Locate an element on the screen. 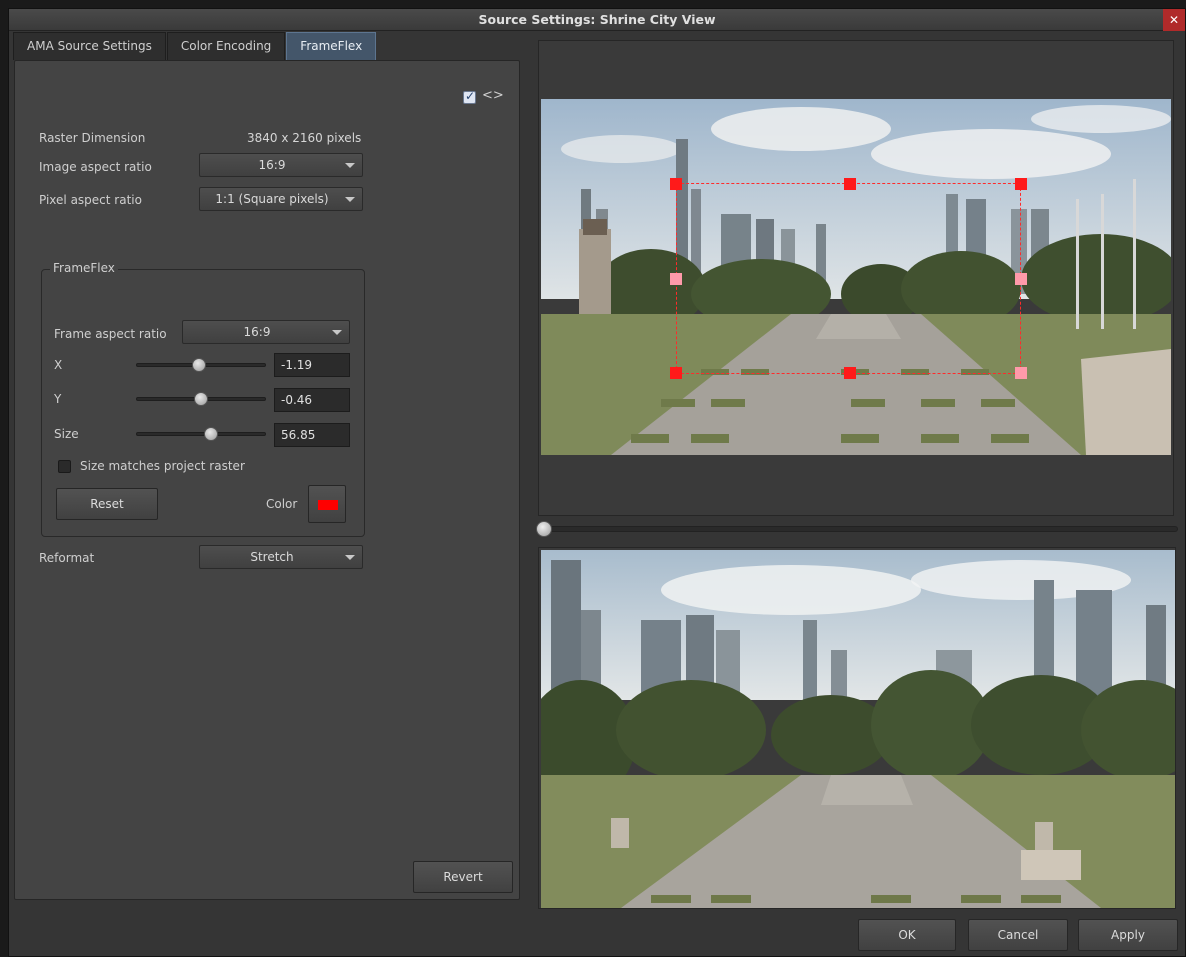  frame-aspect-value: 16:9 is located at coordinates (257, 332).